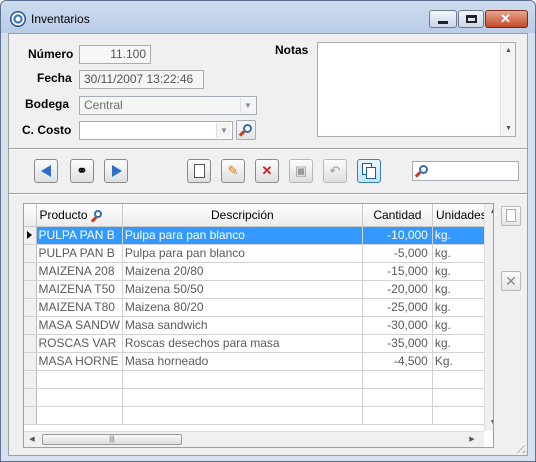 The width and height of the screenshot is (536, 462). What do you see at coordinates (416, 89) in the screenshot?
I see `notas-textarea: ▲ ▼` at bounding box center [416, 89].